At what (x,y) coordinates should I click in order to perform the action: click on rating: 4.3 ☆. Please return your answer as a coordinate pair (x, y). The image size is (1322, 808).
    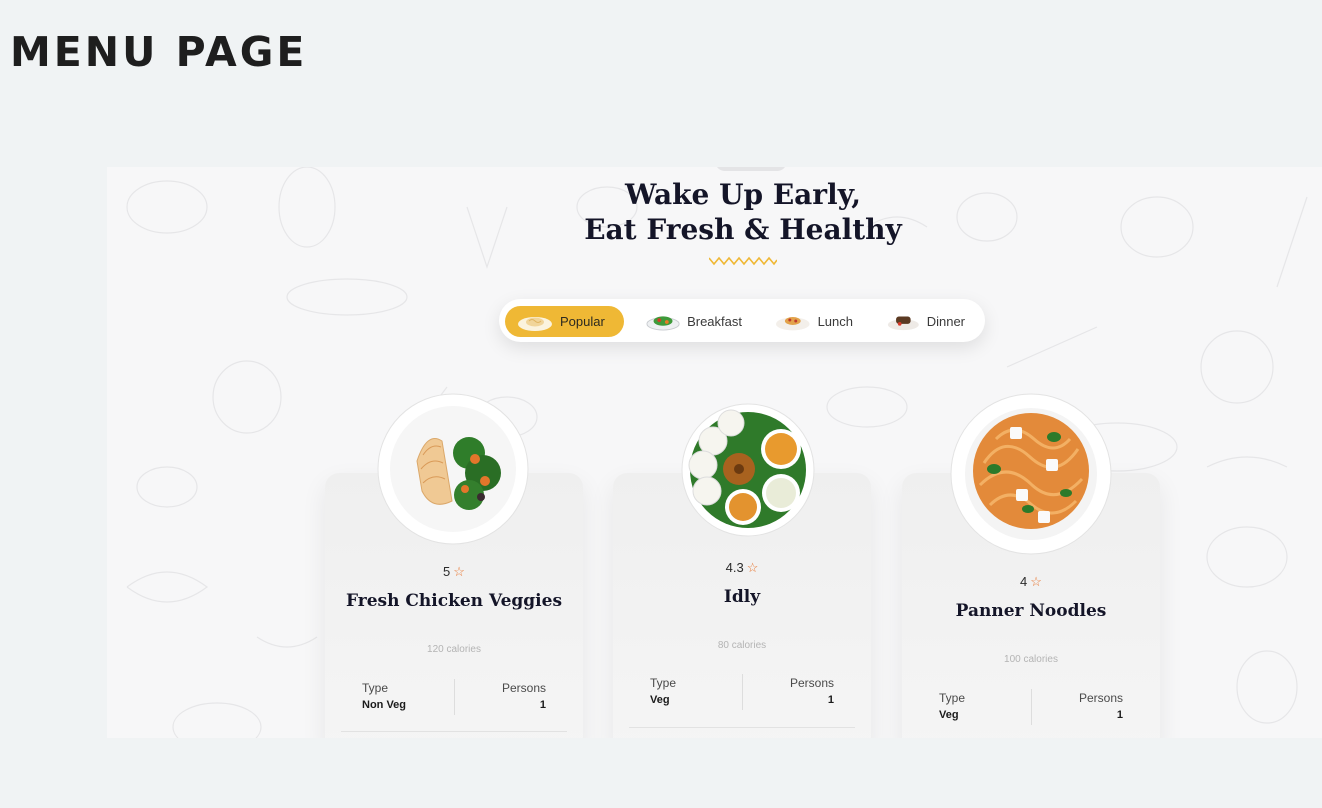
    Looking at the image, I should click on (742, 568).